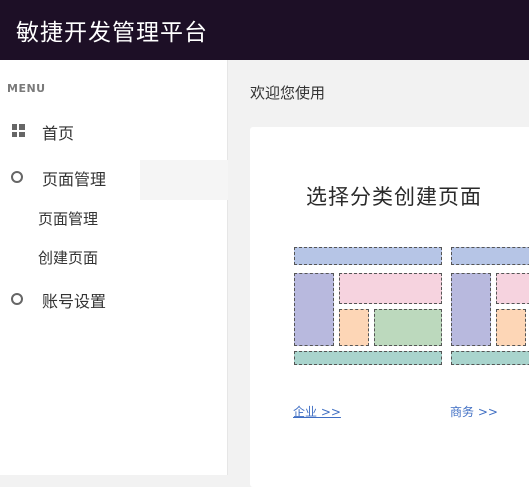  I want to click on sidebar-subitem-page-management: 页面管理, so click(68, 218).